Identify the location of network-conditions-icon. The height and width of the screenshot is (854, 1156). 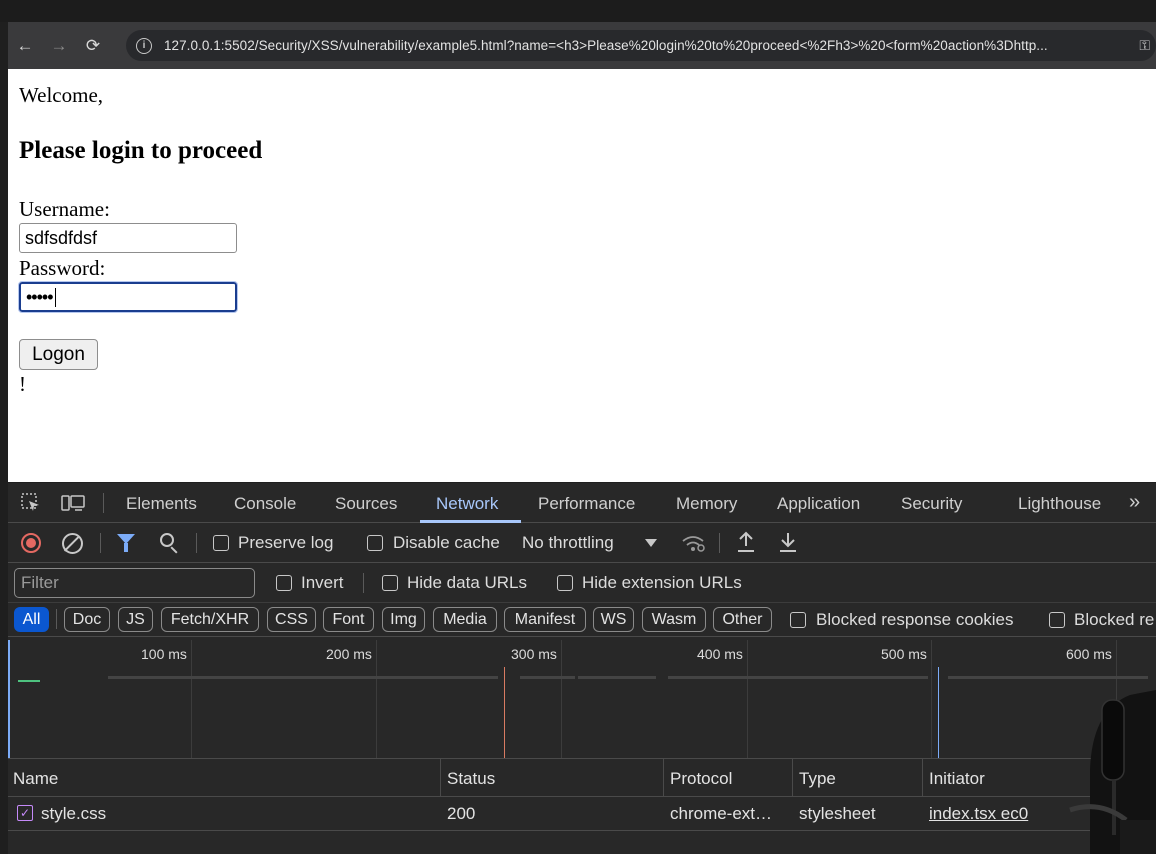
(693, 543).